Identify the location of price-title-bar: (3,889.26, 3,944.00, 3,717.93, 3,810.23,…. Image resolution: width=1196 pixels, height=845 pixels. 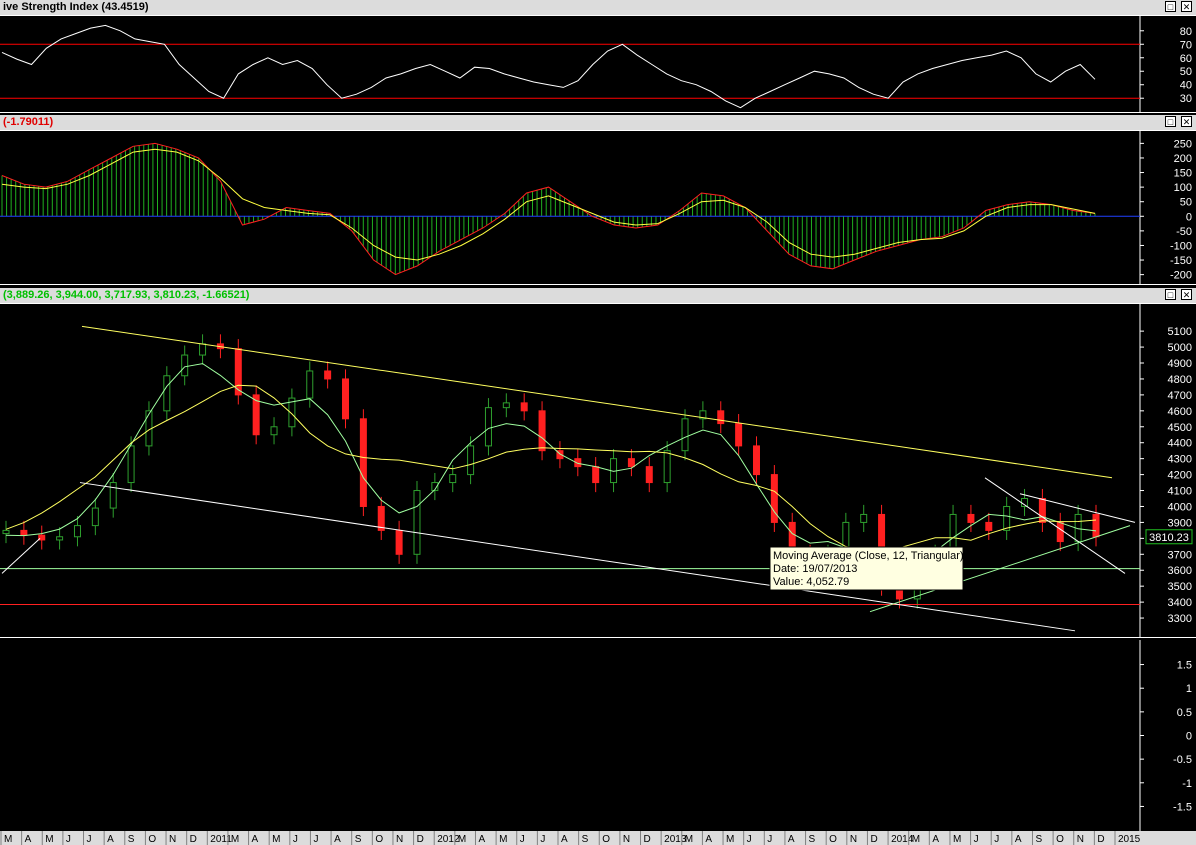
(598, 296).